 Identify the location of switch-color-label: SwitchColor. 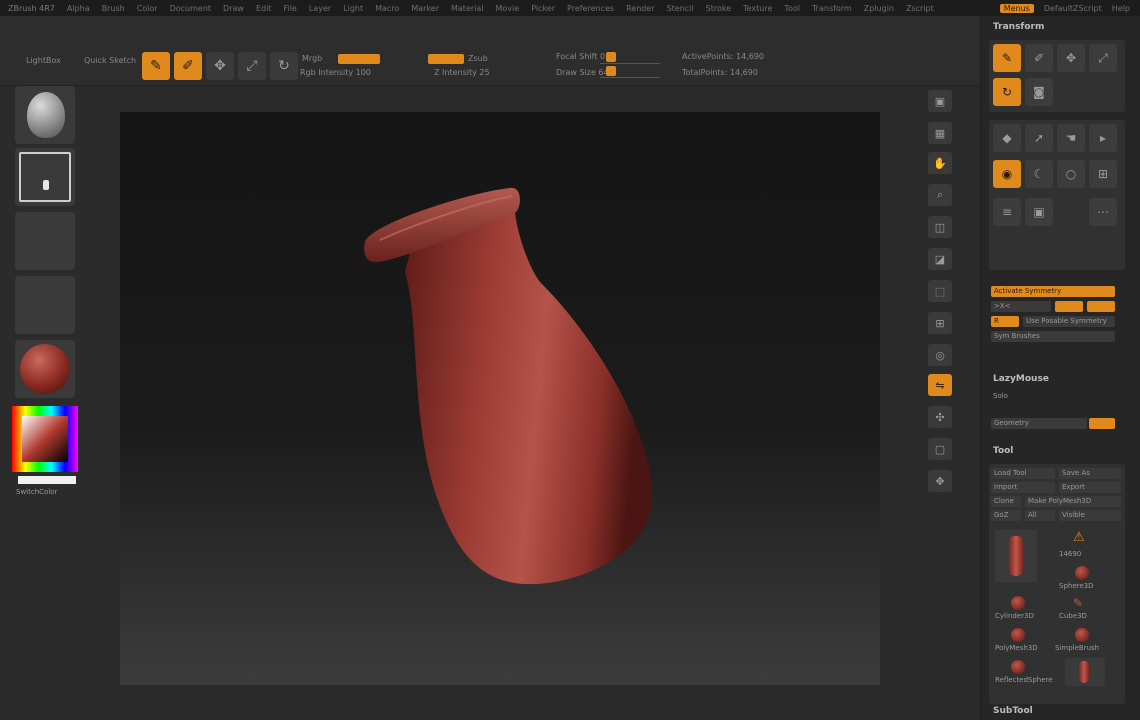
(36, 492).